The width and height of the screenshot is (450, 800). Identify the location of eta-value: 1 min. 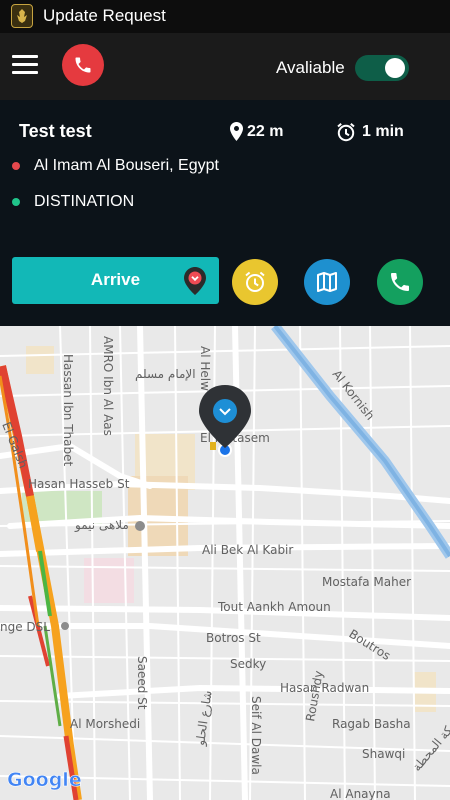
(383, 131).